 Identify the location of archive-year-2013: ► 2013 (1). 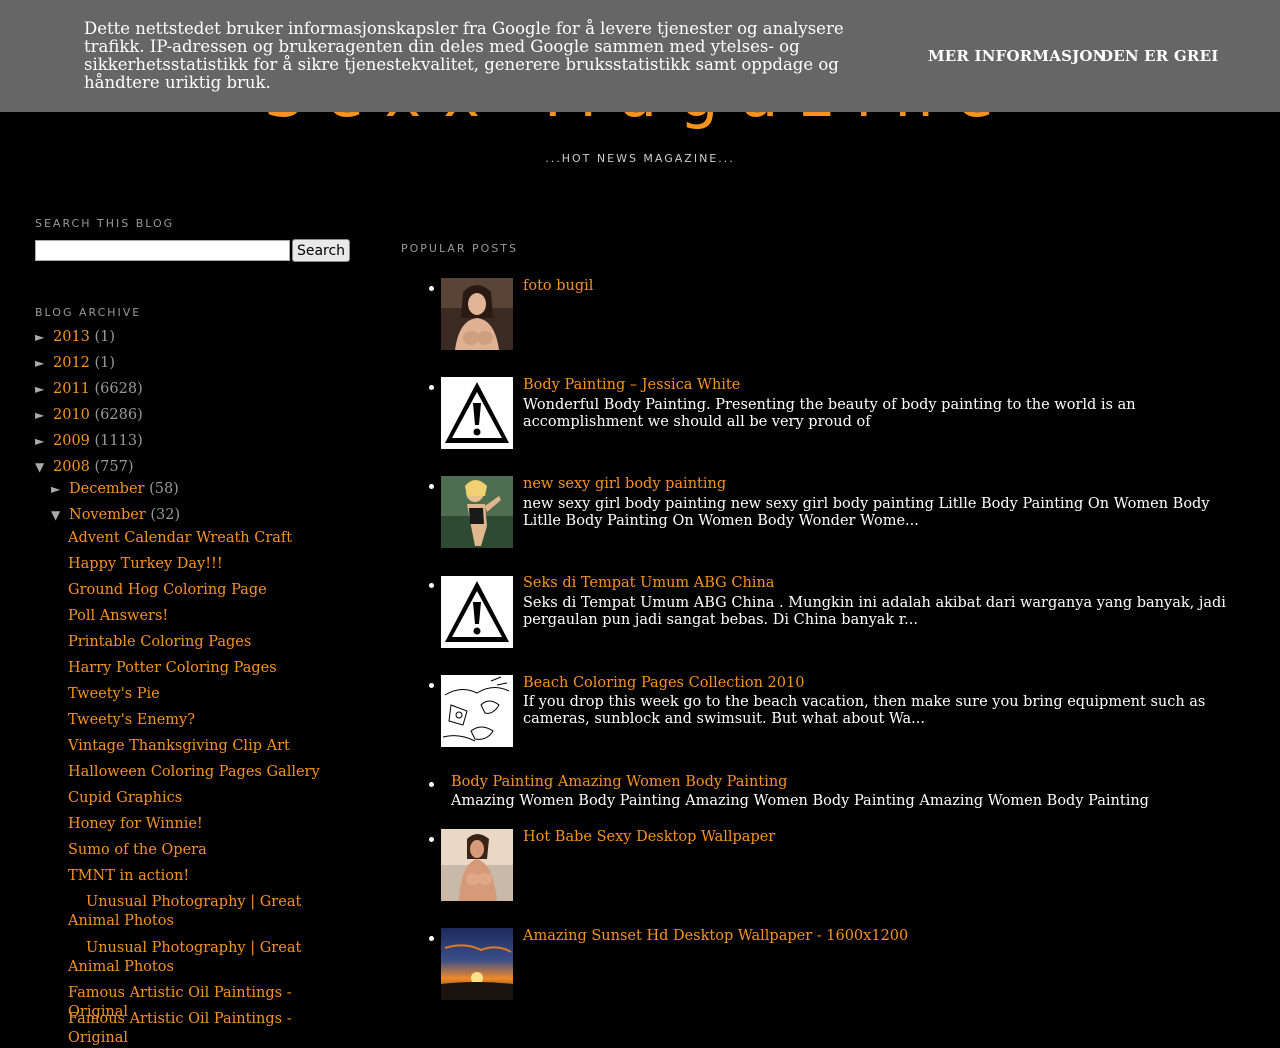
(75, 337).